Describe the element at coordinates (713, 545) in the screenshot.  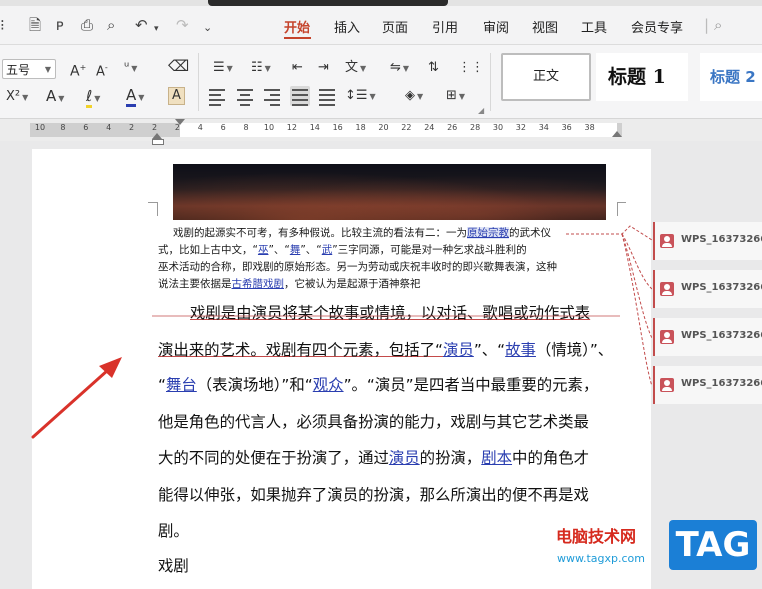
I see `watermark-badge: TAG` at that location.